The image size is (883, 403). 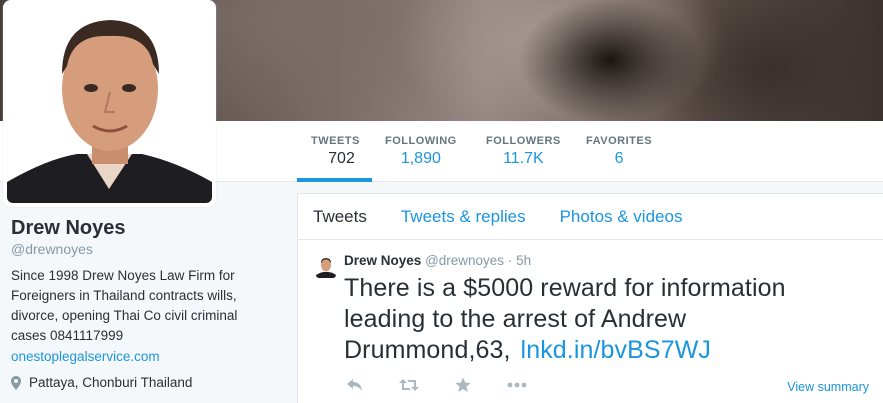 What do you see at coordinates (421, 141) in the screenshot?
I see `stat-following-label: FOLLOWING` at bounding box center [421, 141].